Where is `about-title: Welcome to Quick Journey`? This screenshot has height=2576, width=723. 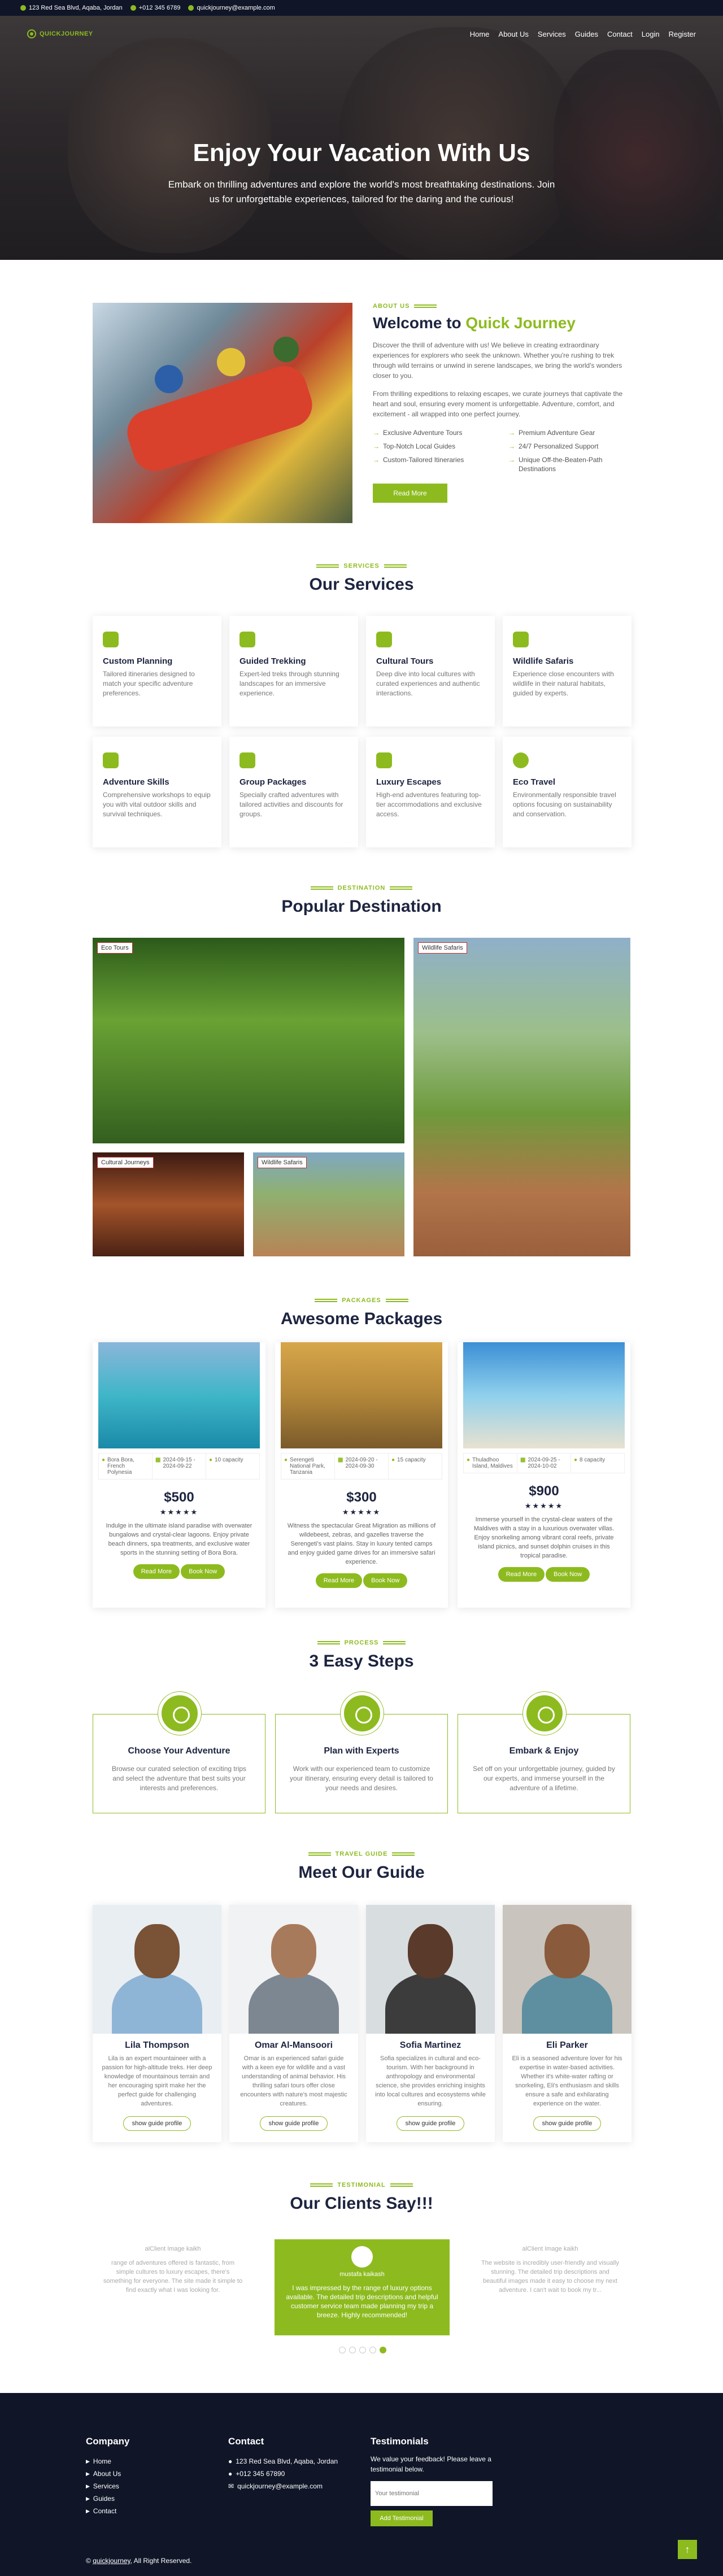
about-title: Welcome to Quick Journey is located at coordinates (474, 323).